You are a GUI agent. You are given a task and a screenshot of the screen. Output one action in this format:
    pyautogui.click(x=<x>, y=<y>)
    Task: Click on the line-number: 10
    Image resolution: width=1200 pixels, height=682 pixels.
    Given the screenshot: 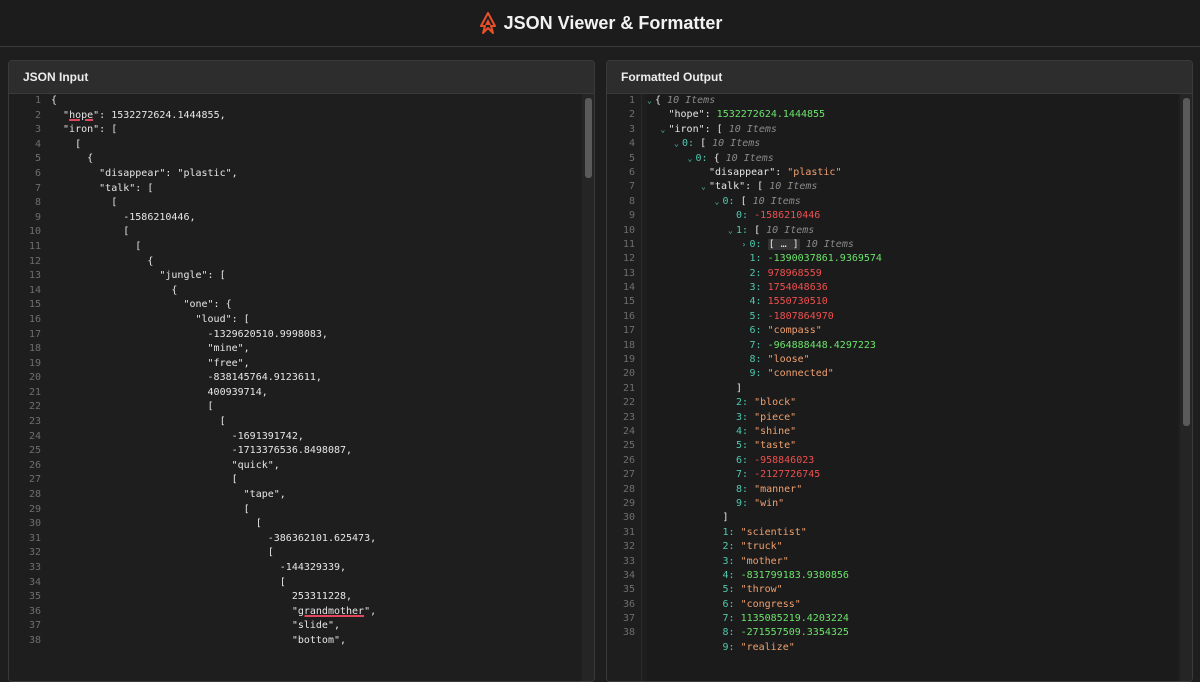 What is the action you would take?
    pyautogui.click(x=628, y=230)
    